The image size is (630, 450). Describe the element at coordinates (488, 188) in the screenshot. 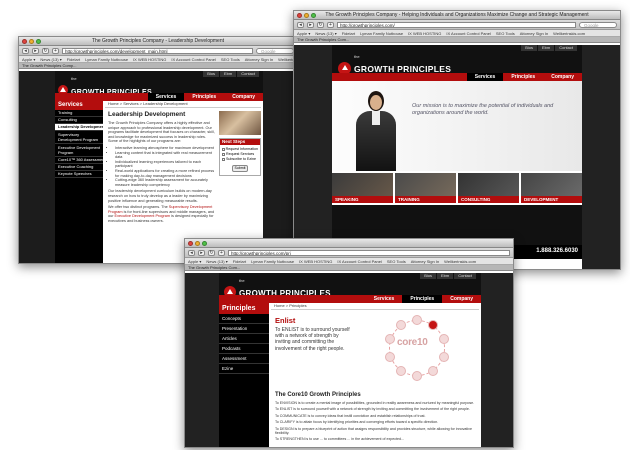

I see `service-tile-consulting: CONSULTING` at that location.